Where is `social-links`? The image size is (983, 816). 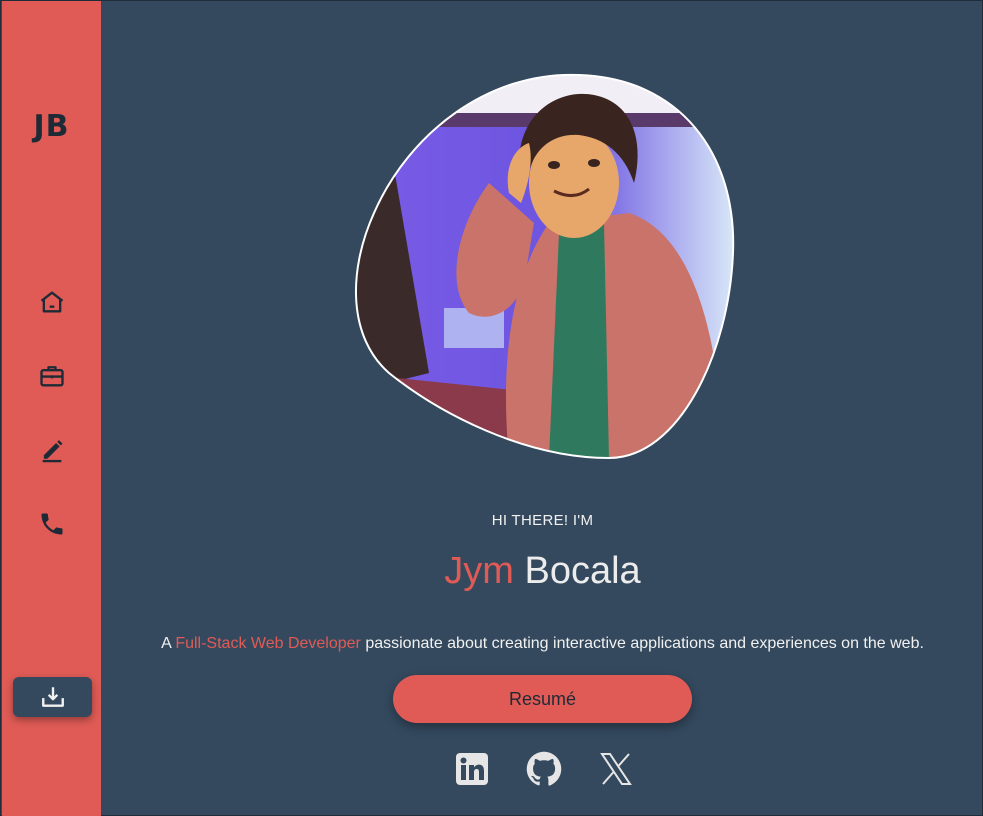
social-links is located at coordinates (544, 771).